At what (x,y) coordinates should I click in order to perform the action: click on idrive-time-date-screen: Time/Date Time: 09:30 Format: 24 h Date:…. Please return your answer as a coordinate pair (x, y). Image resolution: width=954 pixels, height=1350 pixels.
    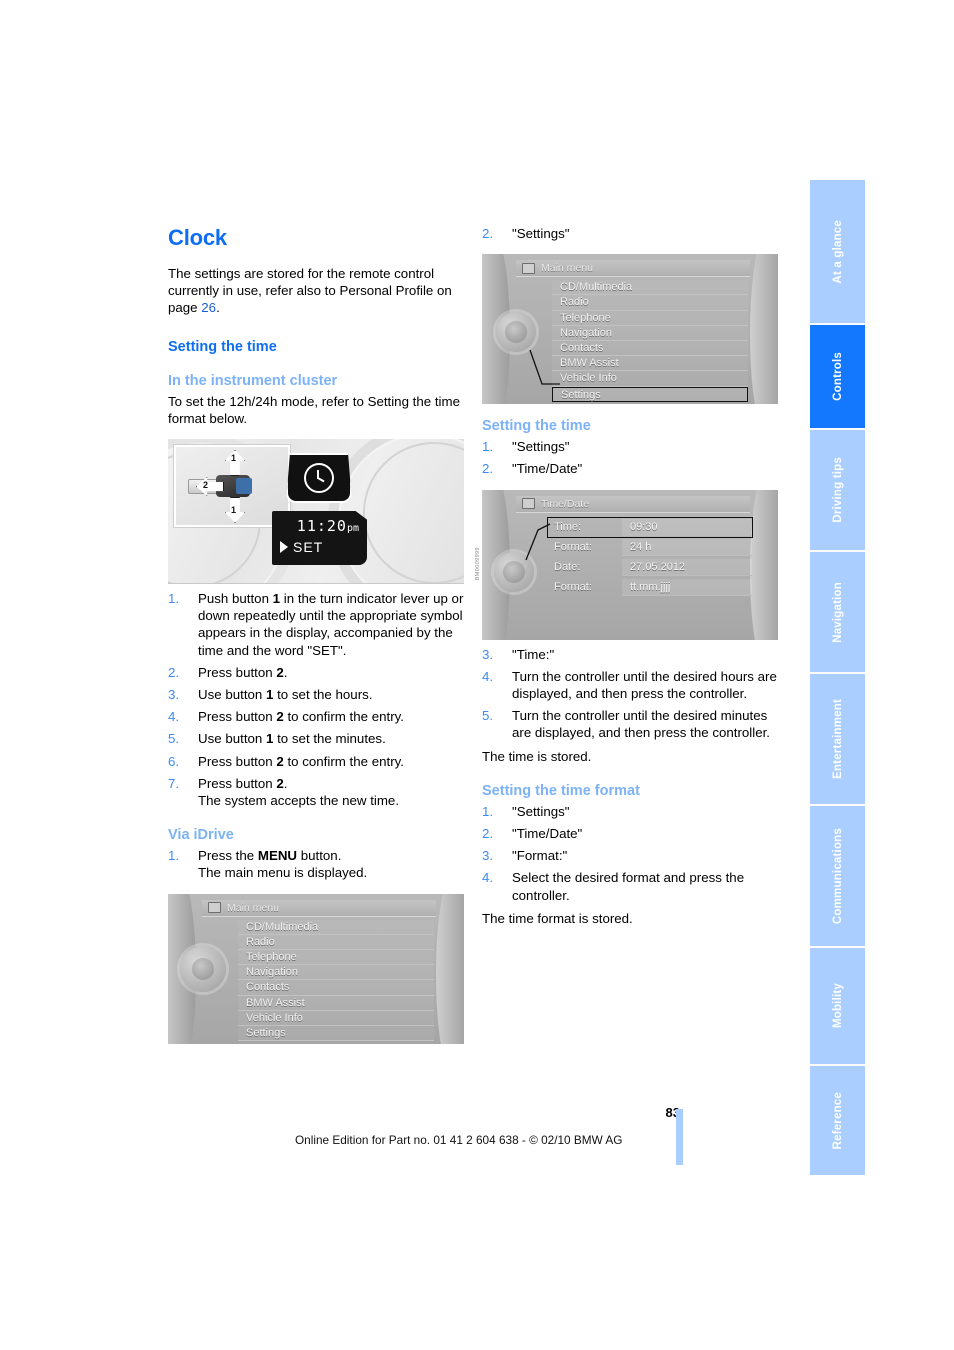
    Looking at the image, I should click on (630, 564).